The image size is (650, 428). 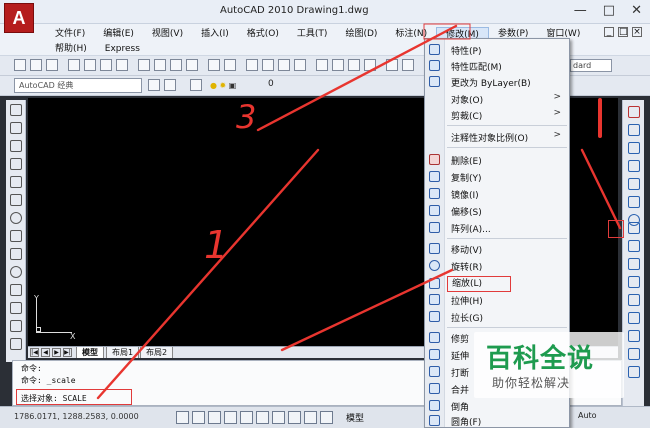 What do you see at coordinates (634, 336) in the screenshot?
I see `chamfer-tb-icon` at bounding box center [634, 336].